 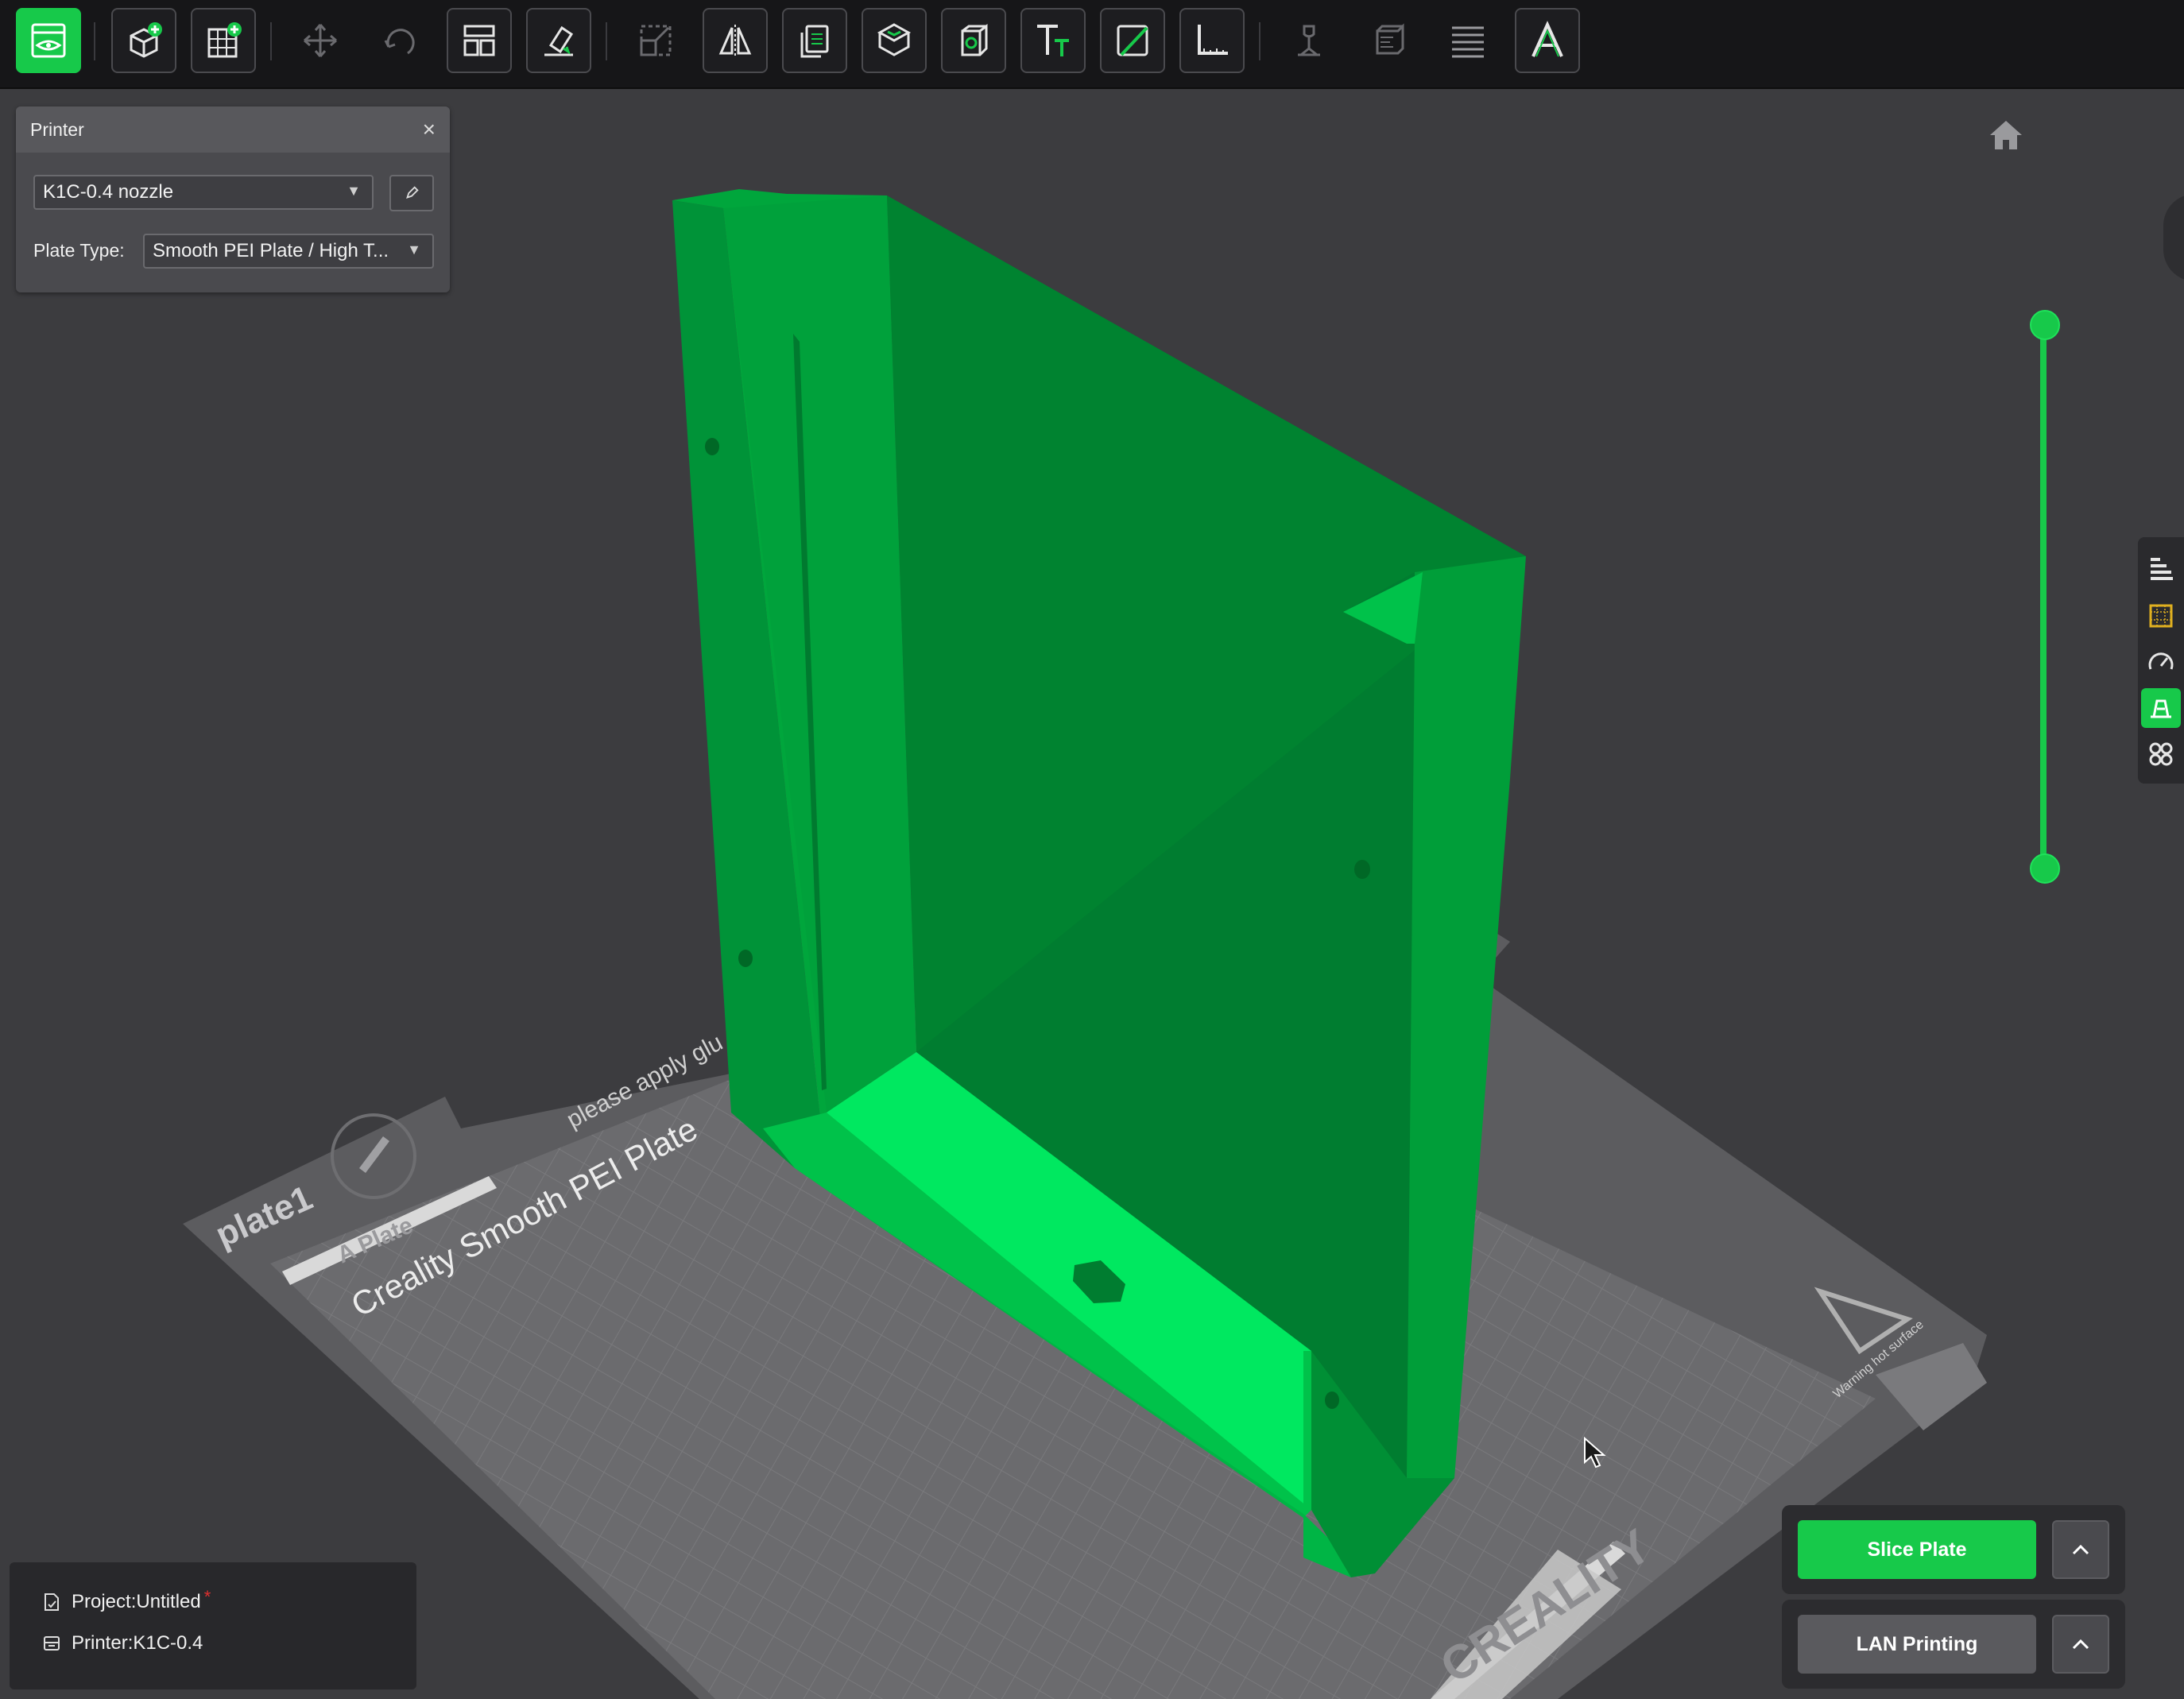 I want to click on printer-select: K1C-0.4 nozzle ▼, so click(x=203, y=193).